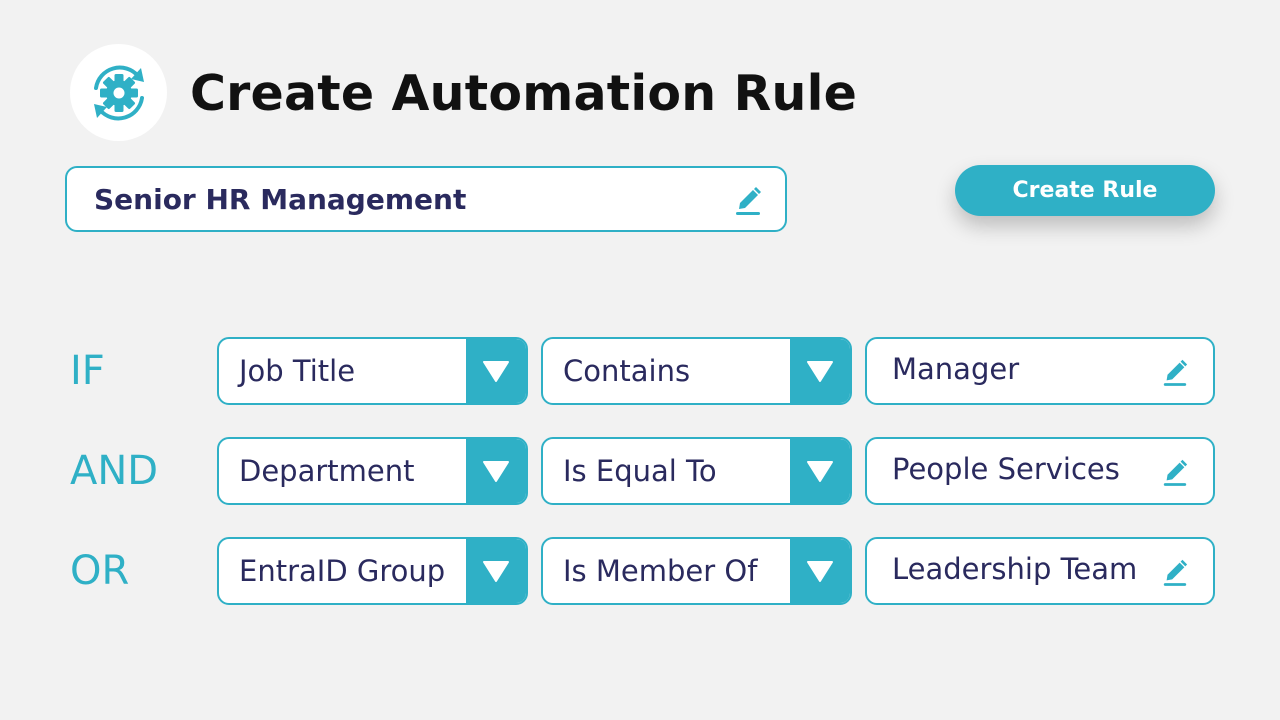 The image size is (1280, 720). What do you see at coordinates (372, 371) in the screenshot?
I see `field-select: Job Title` at bounding box center [372, 371].